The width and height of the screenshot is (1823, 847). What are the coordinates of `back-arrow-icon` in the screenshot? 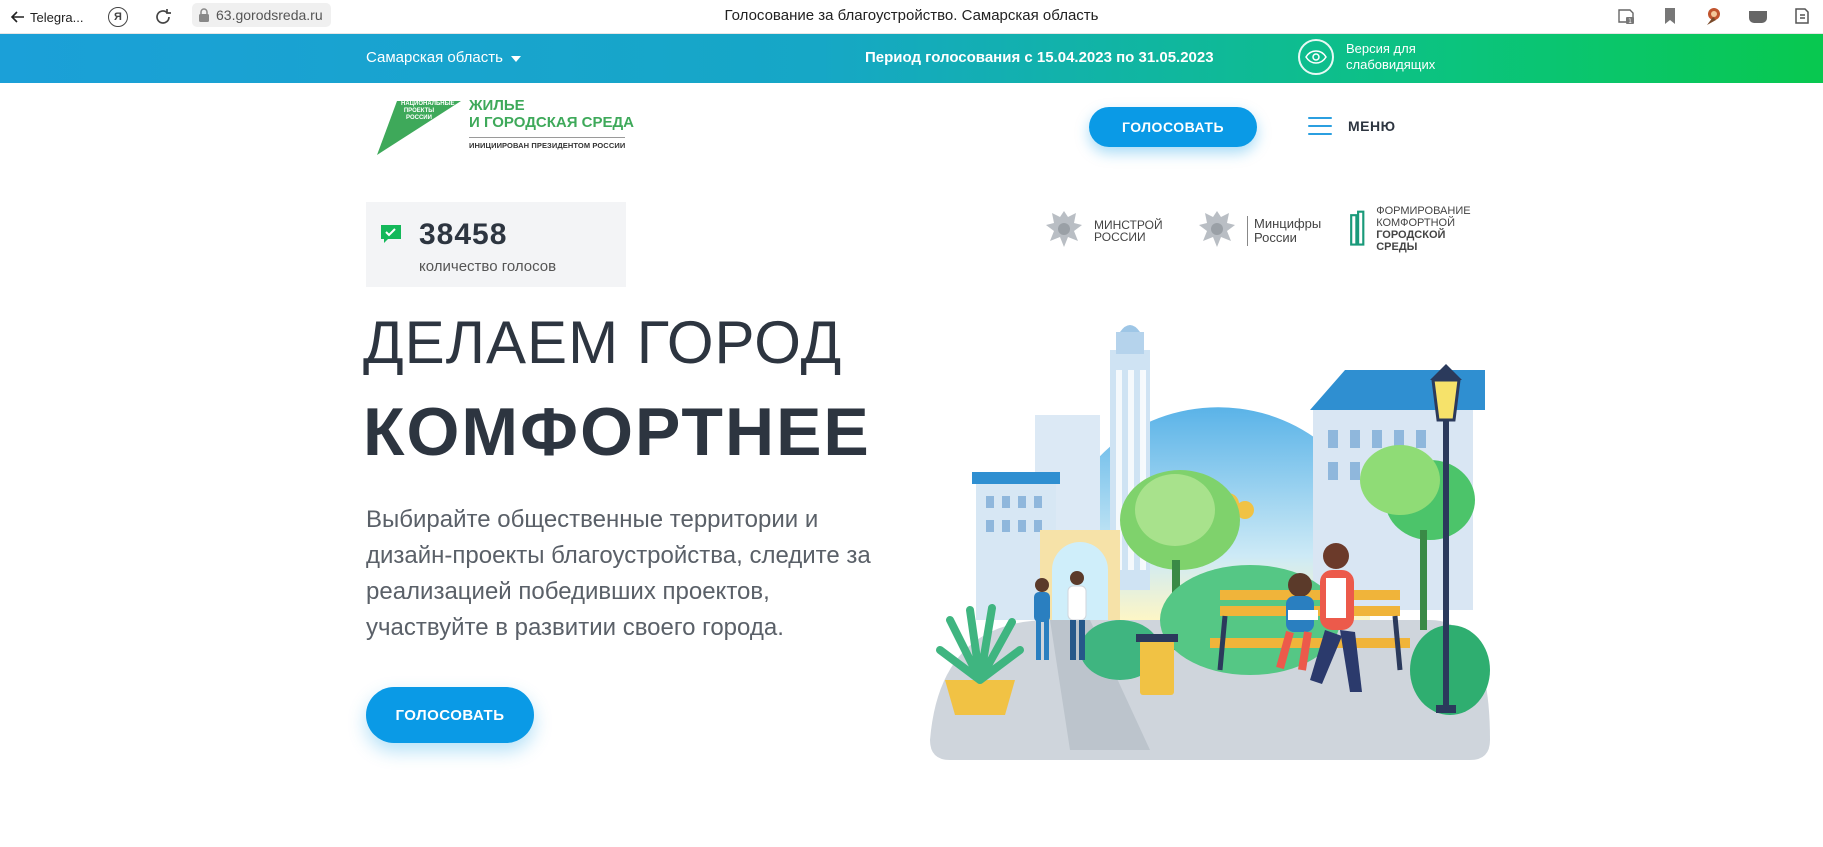 It's located at (17, 17).